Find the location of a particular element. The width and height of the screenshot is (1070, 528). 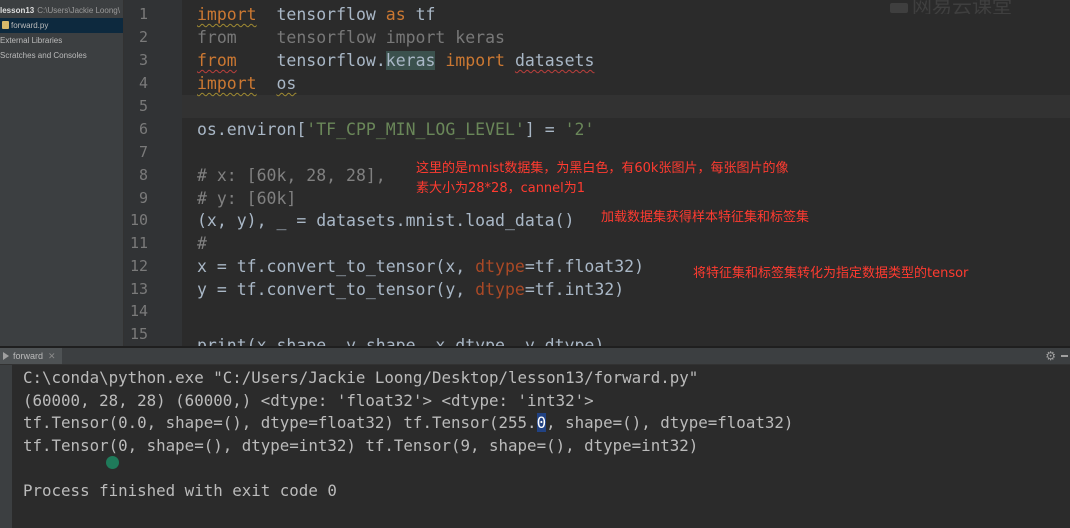

tree-item-scratches: Scratches and Consoles is located at coordinates (61, 55).